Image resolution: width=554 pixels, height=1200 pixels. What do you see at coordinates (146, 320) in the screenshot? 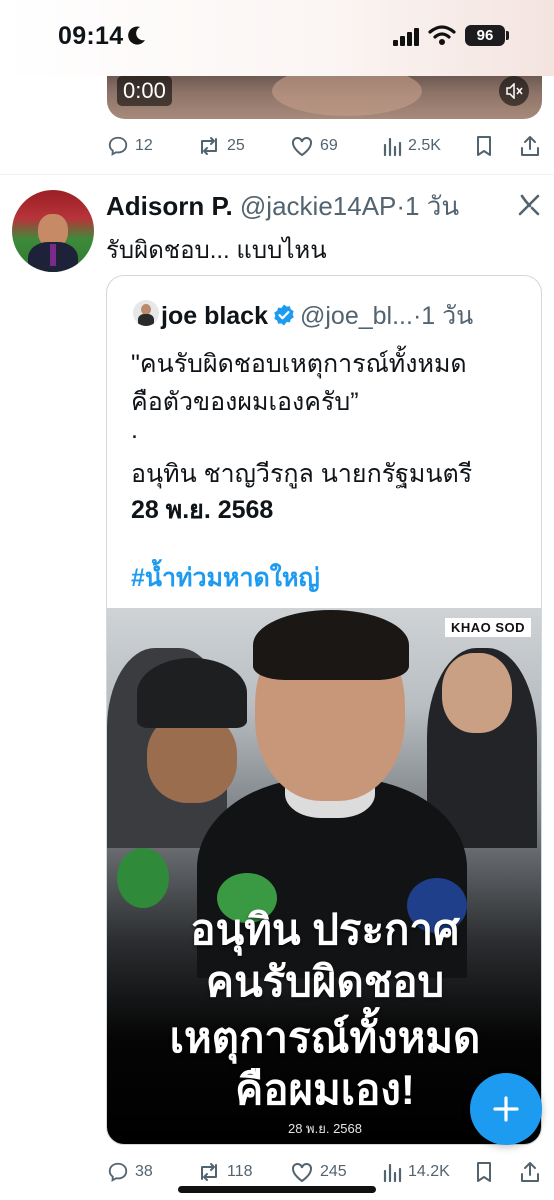
I see `quoted-avatar-body` at bounding box center [146, 320].